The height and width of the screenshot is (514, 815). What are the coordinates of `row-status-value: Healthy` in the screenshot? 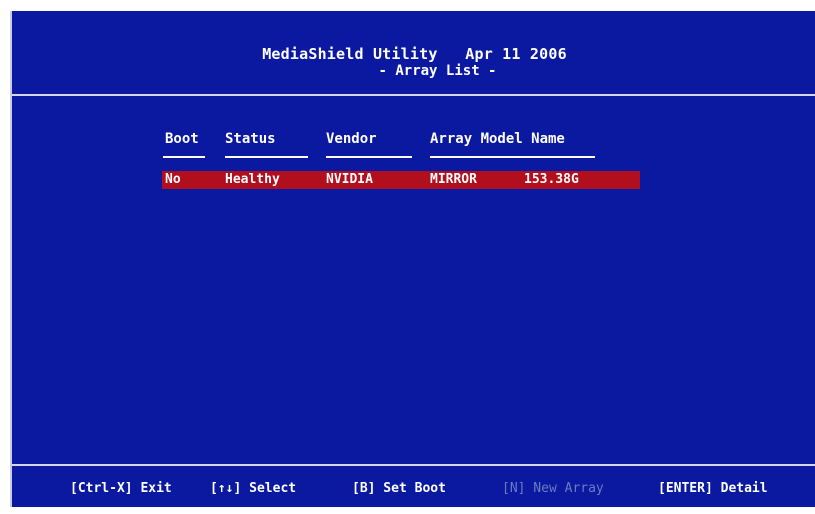 It's located at (252, 179).